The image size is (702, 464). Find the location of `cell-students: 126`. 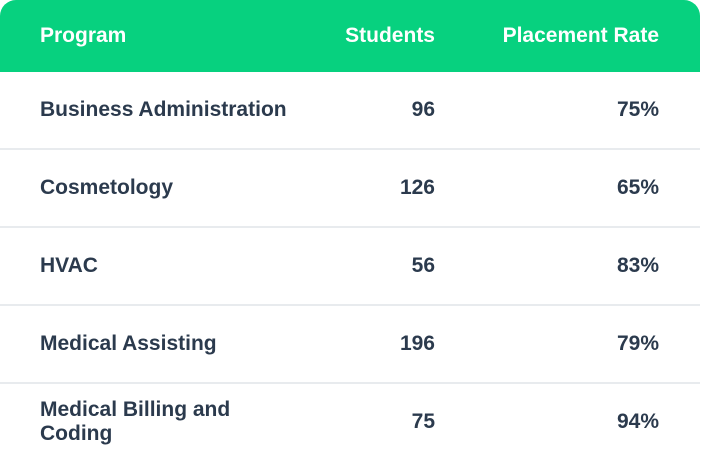

cell-students: 126 is located at coordinates (417, 187).